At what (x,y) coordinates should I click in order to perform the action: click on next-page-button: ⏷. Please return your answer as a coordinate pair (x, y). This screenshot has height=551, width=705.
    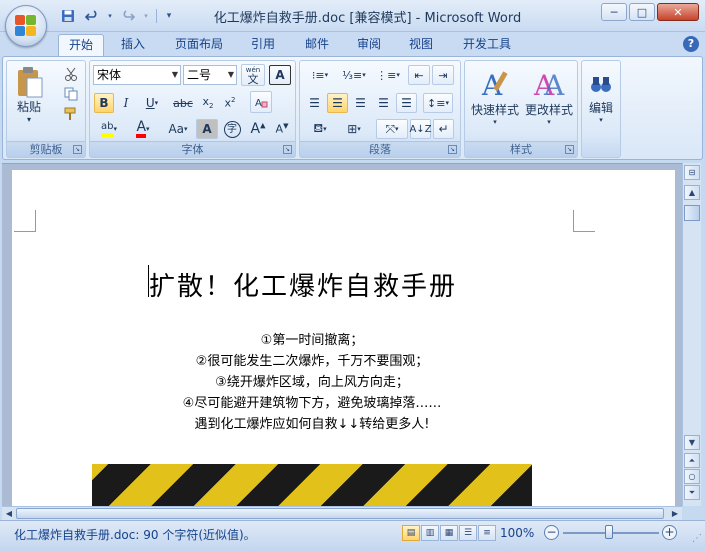
    Looking at the image, I should click on (692, 492).